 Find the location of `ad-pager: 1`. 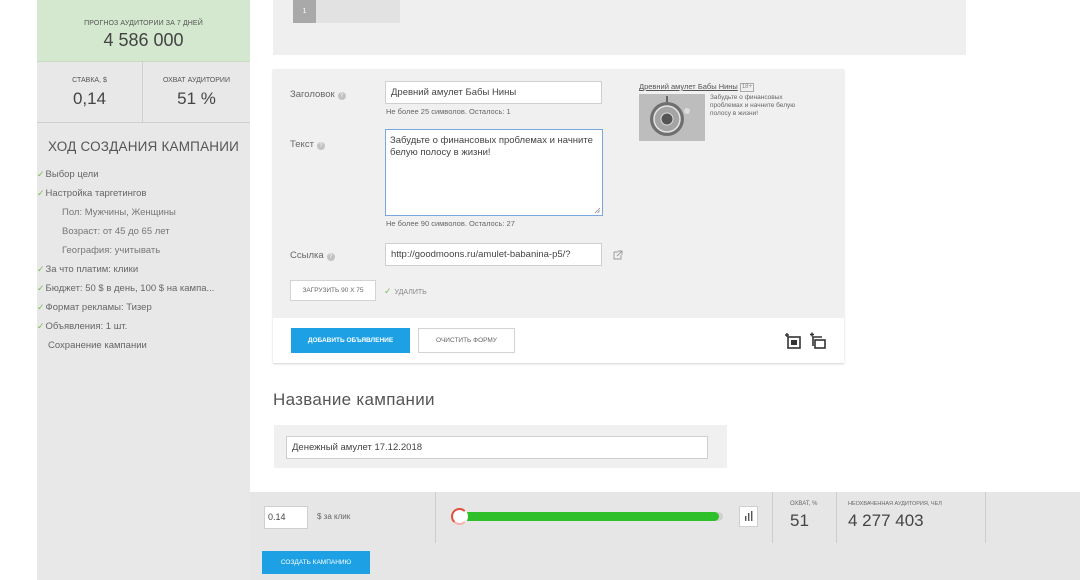

ad-pager: 1 is located at coordinates (619, 27).